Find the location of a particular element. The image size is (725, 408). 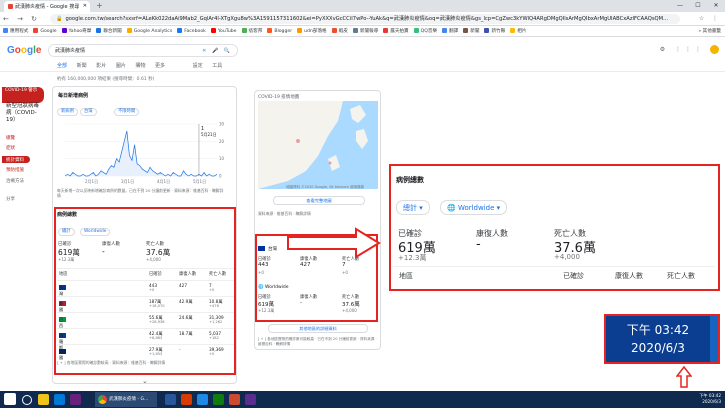

chrome-icon is located at coordinates (102, 399).